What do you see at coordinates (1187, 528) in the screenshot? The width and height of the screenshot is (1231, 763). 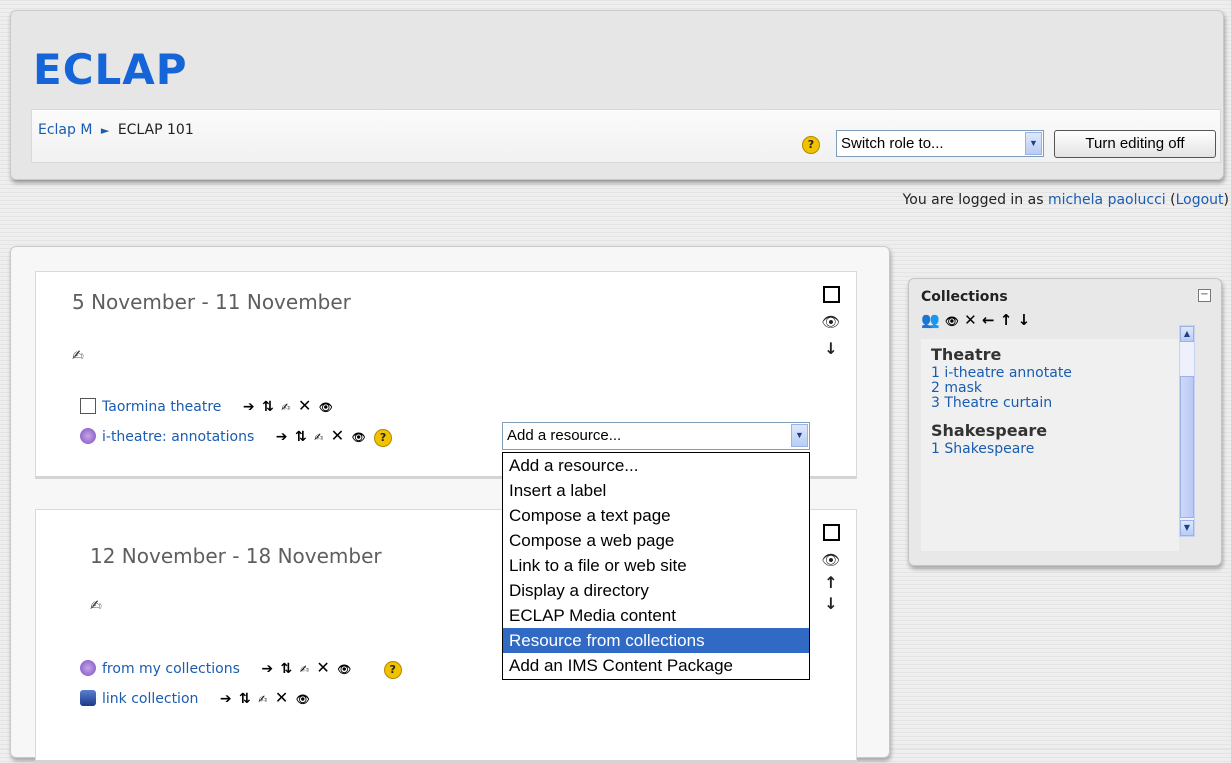 I see `scroll-down-icon: ▼` at bounding box center [1187, 528].